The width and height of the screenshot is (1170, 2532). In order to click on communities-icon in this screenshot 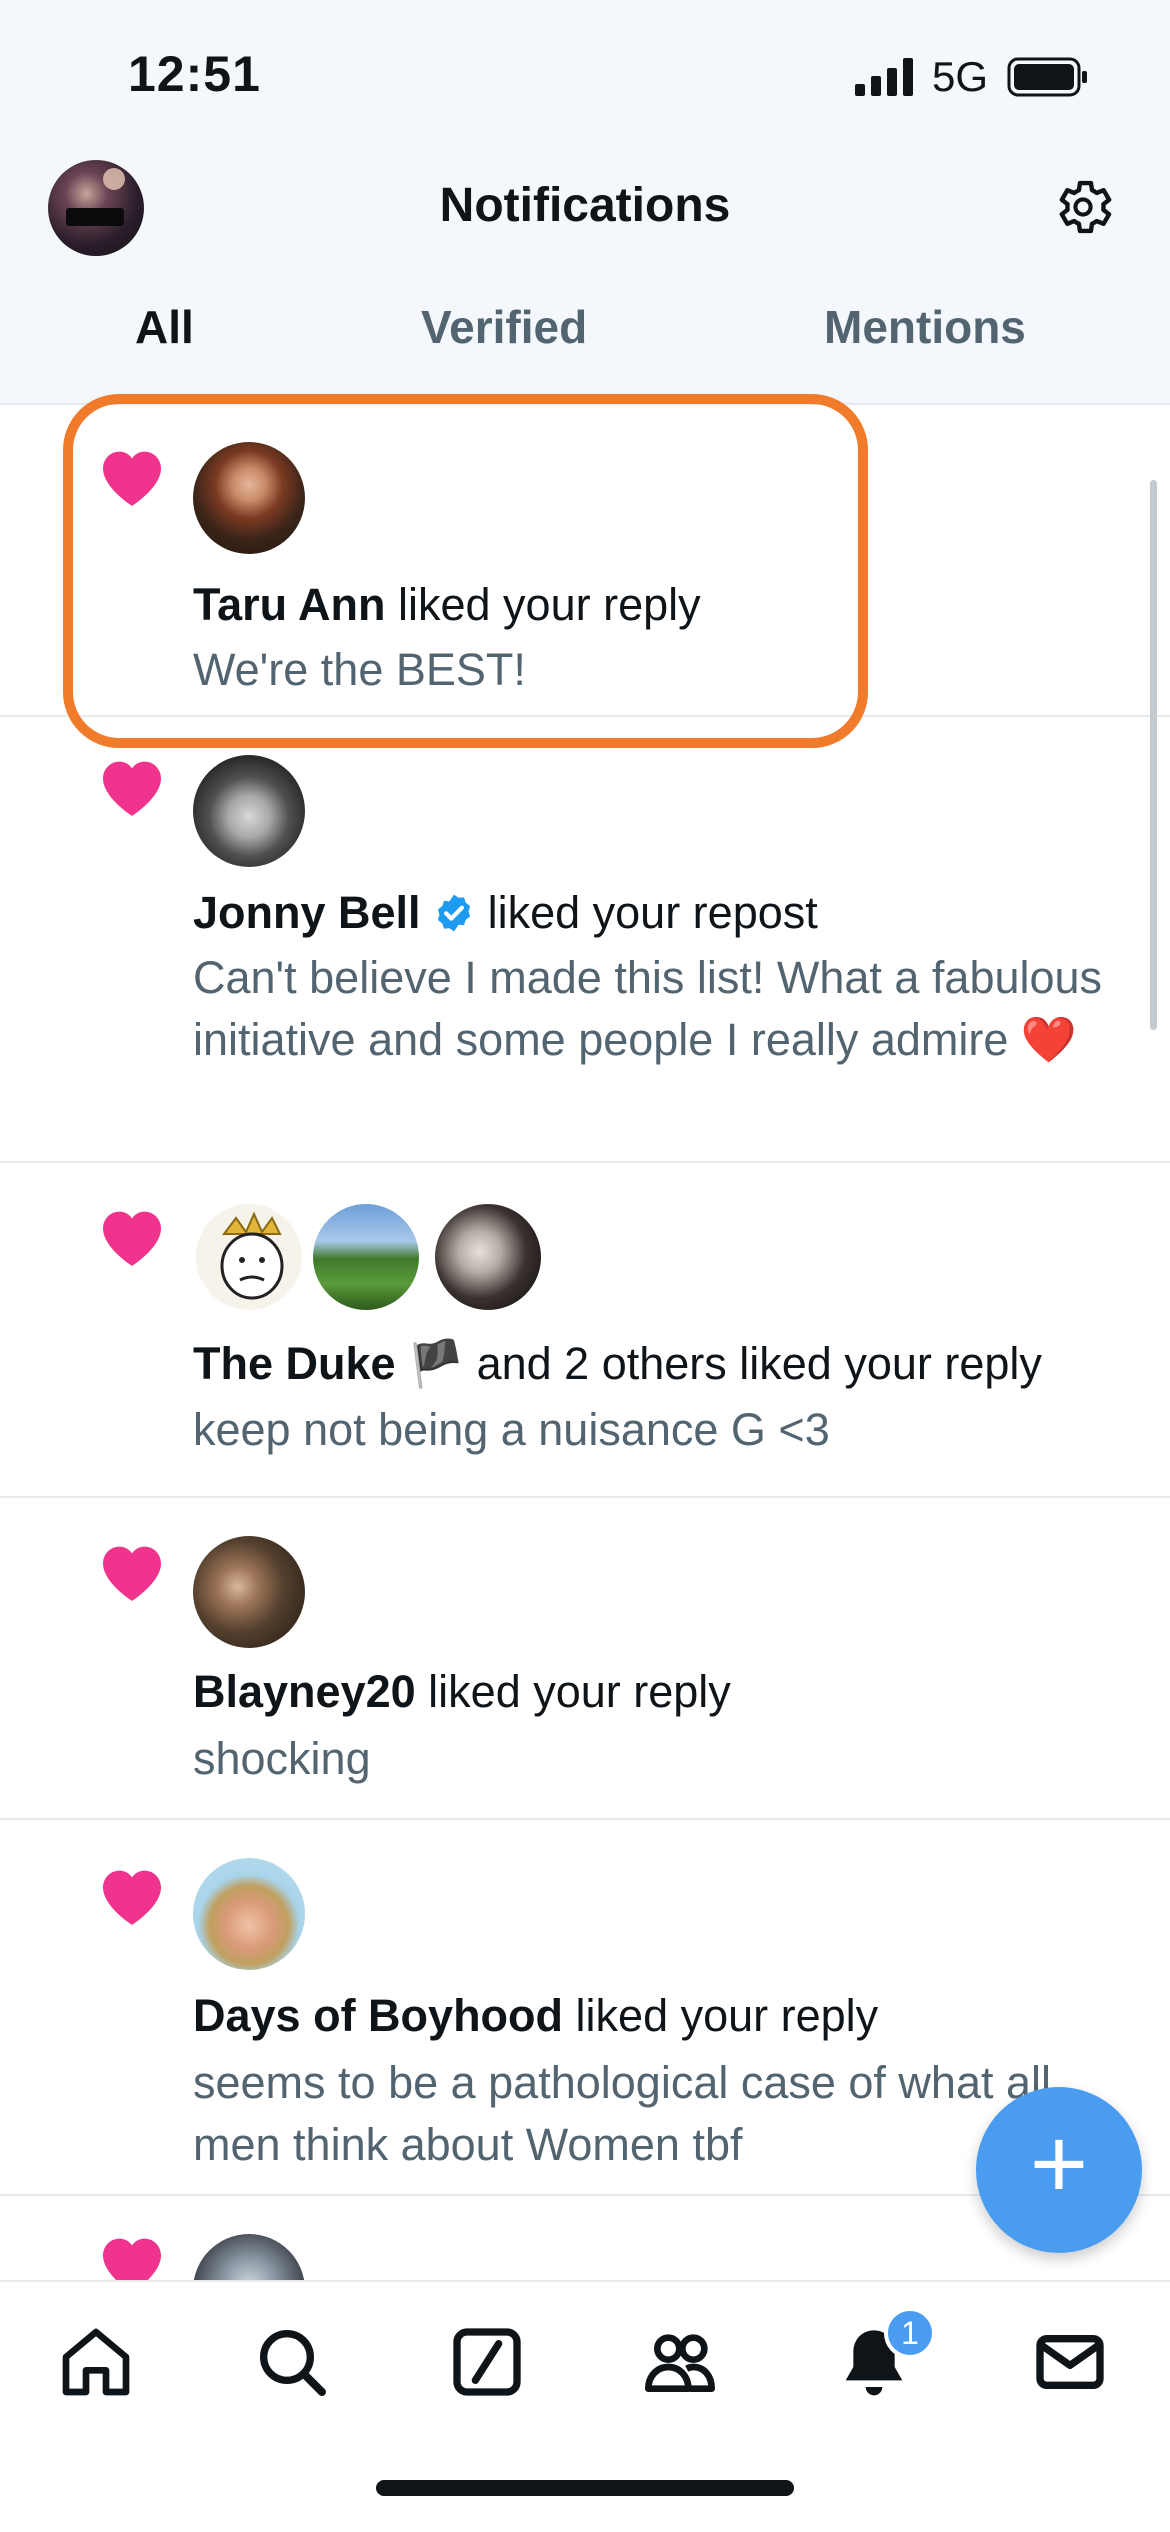, I will do `click(680, 2362)`.